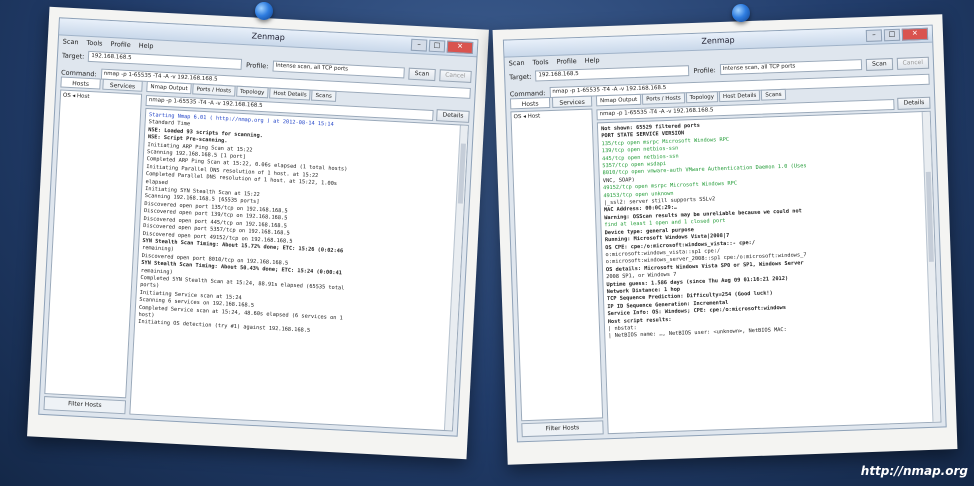  I want to click on site-url: http://nmap.org, so click(914, 471).